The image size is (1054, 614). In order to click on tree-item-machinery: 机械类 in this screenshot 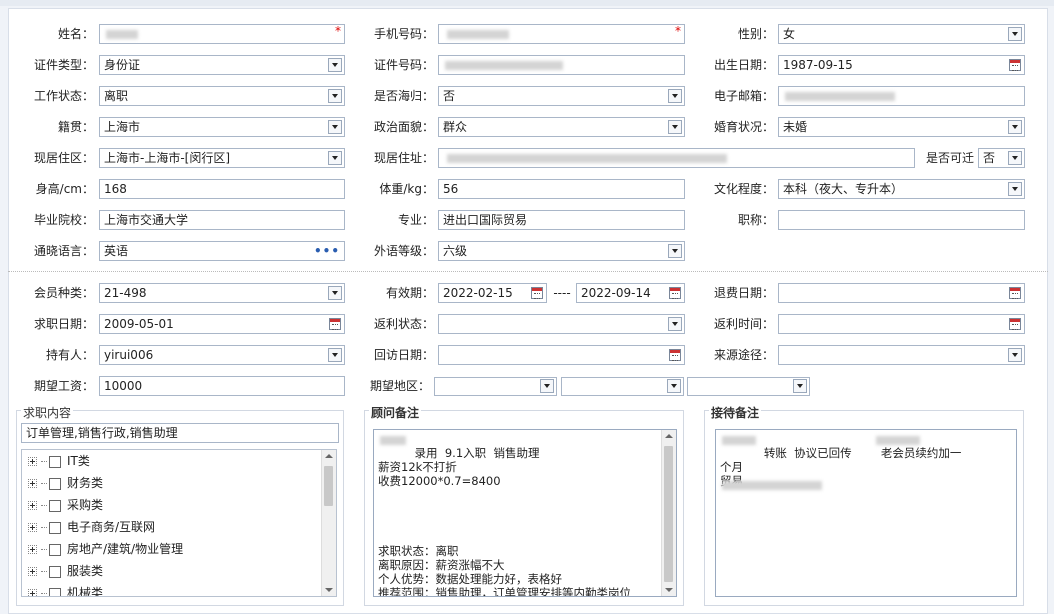, I will do `click(65, 590)`.